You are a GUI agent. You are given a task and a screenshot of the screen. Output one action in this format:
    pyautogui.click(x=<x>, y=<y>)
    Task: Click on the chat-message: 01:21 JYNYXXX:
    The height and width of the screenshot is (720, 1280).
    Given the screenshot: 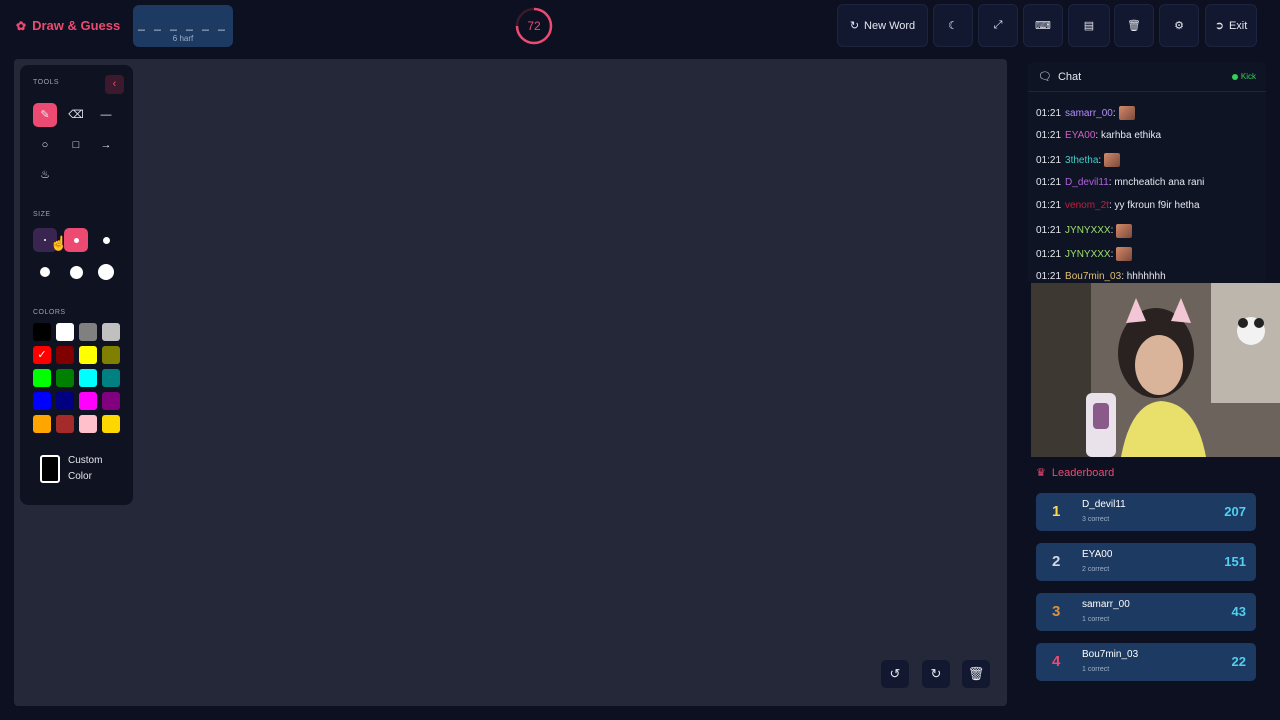 What is the action you would take?
    pyautogui.click(x=1084, y=254)
    